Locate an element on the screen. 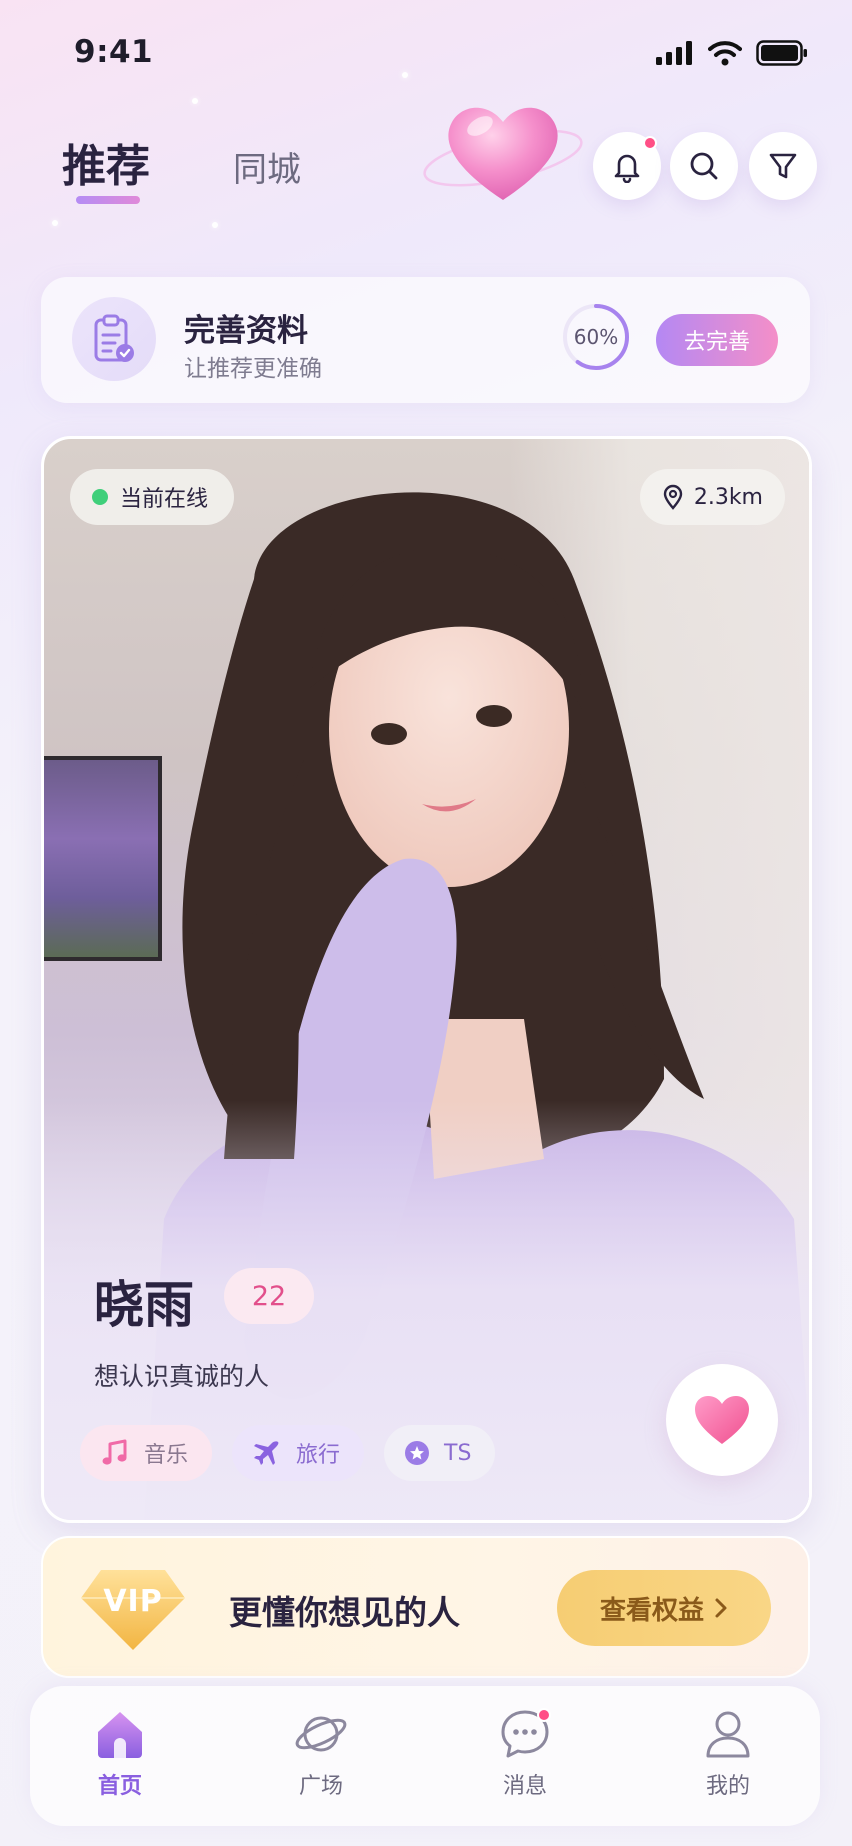 The image size is (852, 1846). tag-ts-label: TS is located at coordinates (458, 1453).